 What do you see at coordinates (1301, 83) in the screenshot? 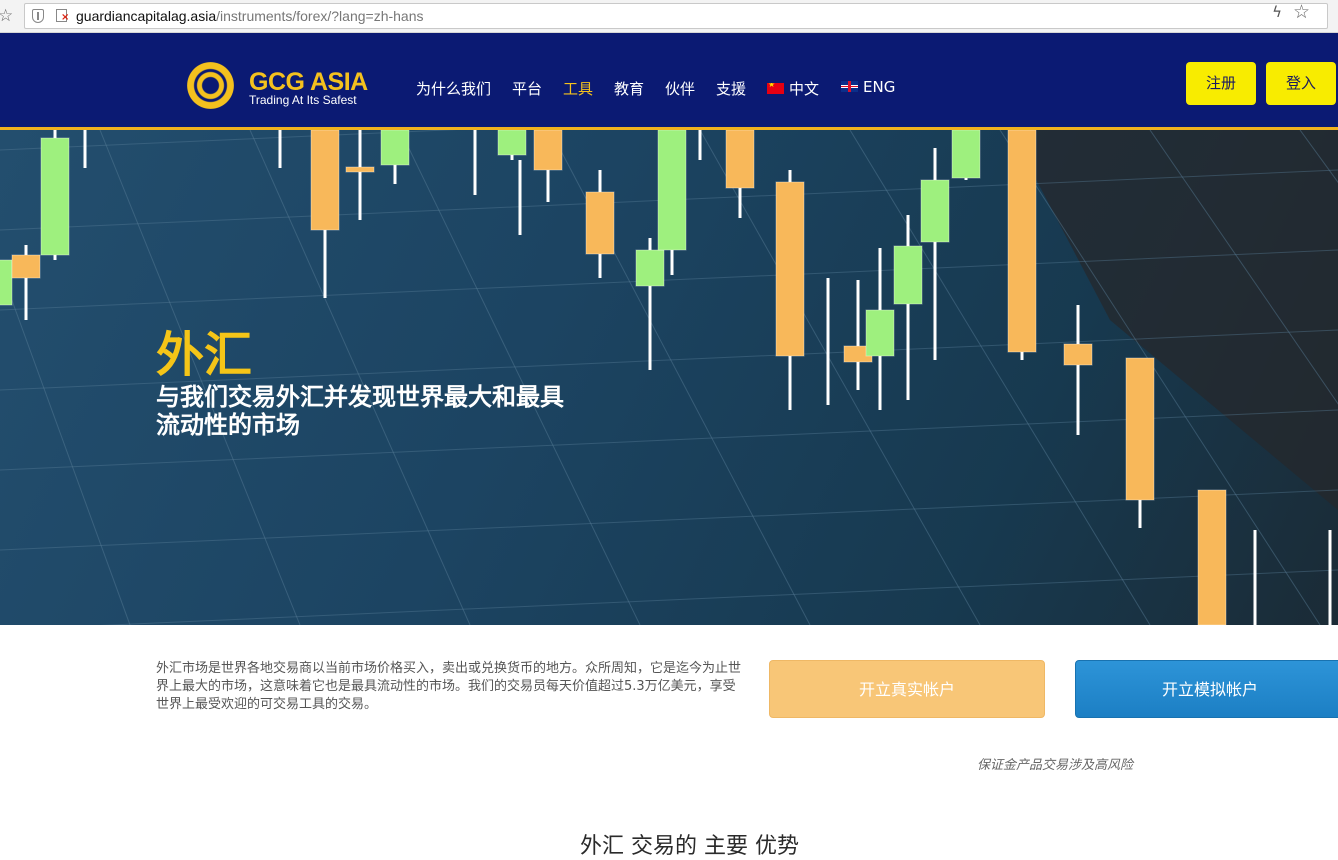
I see `login-button: 登入` at bounding box center [1301, 83].